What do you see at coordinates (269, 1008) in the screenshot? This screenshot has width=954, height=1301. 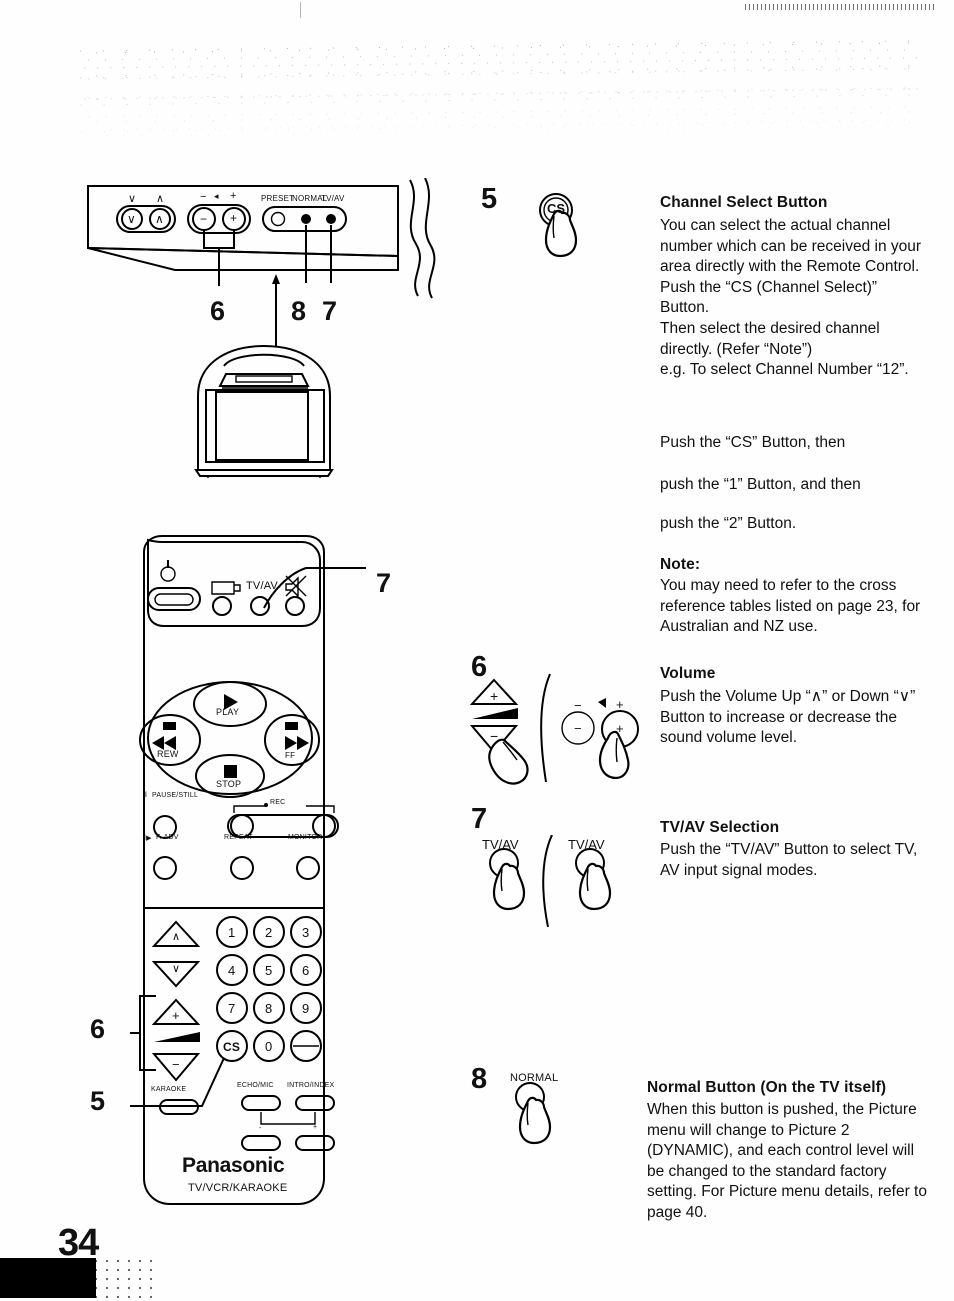 I see `remote-key-8: 8` at bounding box center [269, 1008].